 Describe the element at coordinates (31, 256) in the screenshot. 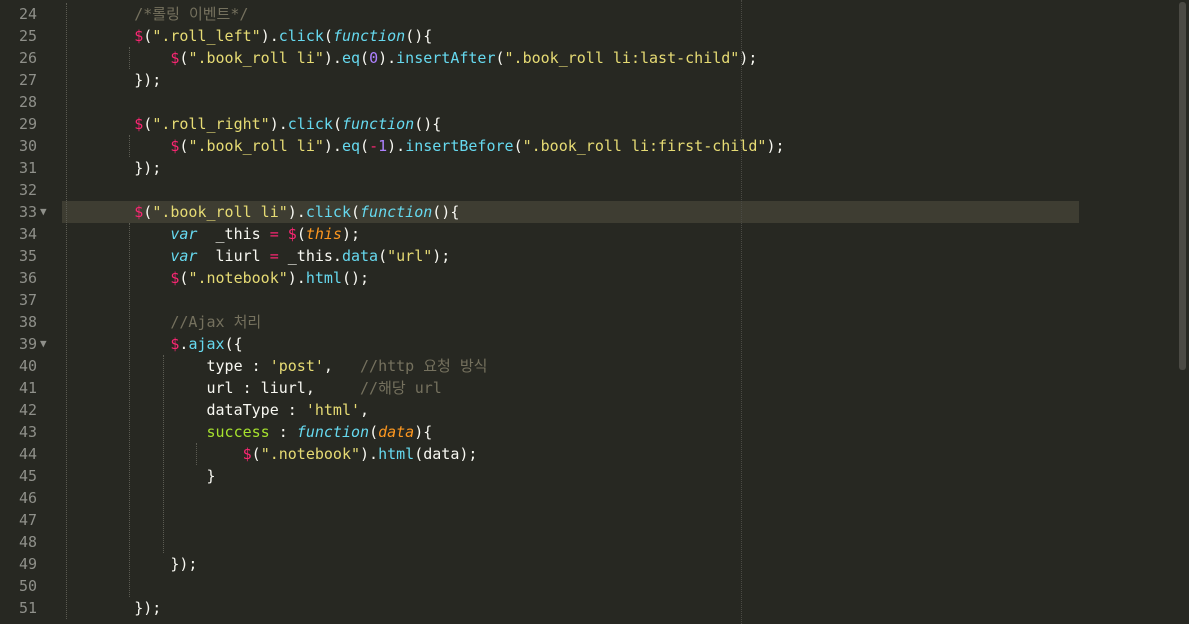

I see `line-number: 35` at that location.